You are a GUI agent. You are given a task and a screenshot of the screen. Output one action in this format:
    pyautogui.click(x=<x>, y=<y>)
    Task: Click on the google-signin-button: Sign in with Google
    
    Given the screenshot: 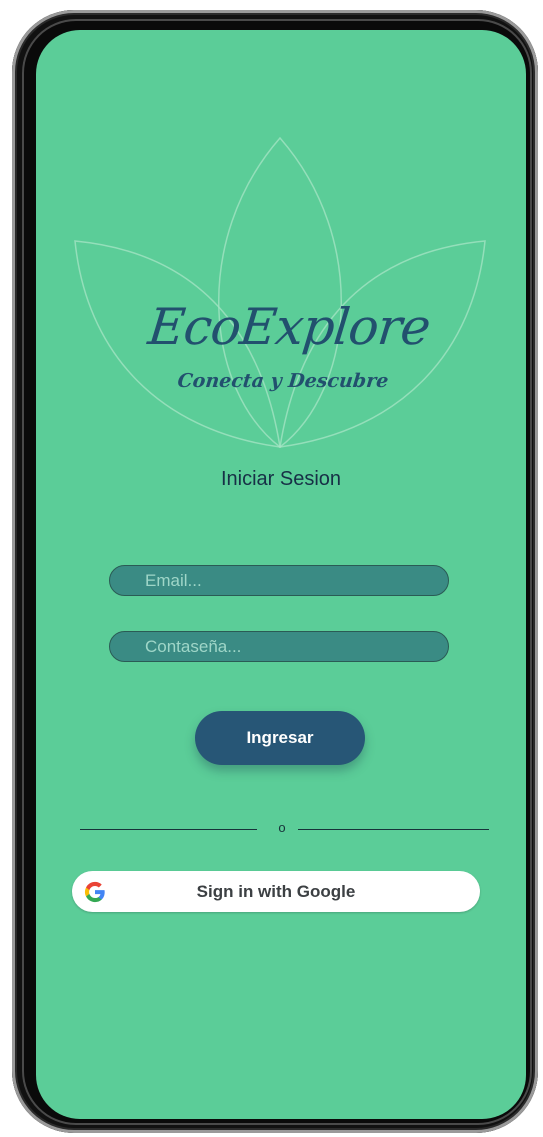 What is the action you would take?
    pyautogui.click(x=276, y=891)
    